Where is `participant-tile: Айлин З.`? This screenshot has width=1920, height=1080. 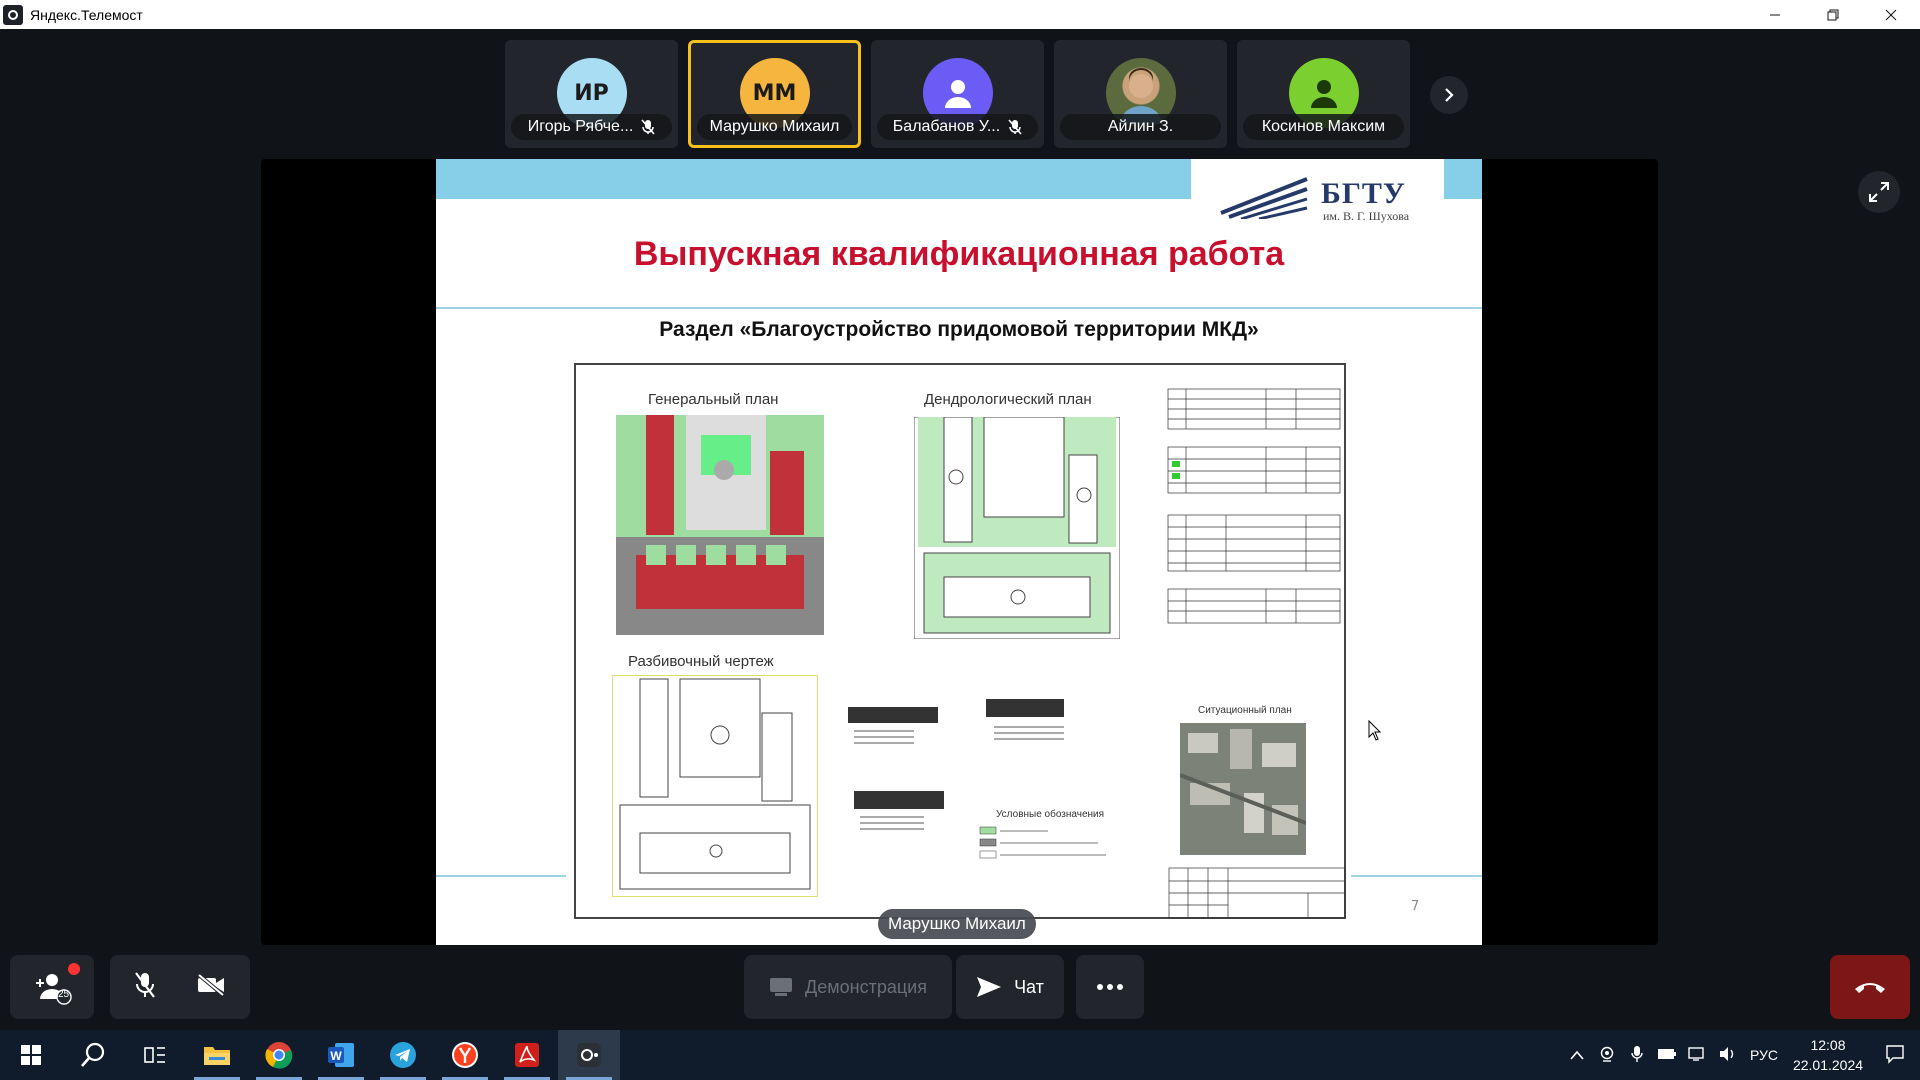 participant-tile: Айлин З. is located at coordinates (1140, 94).